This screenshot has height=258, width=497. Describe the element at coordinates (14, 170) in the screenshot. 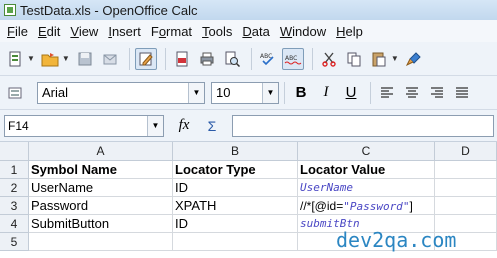

I see `row-header-1: 1` at that location.